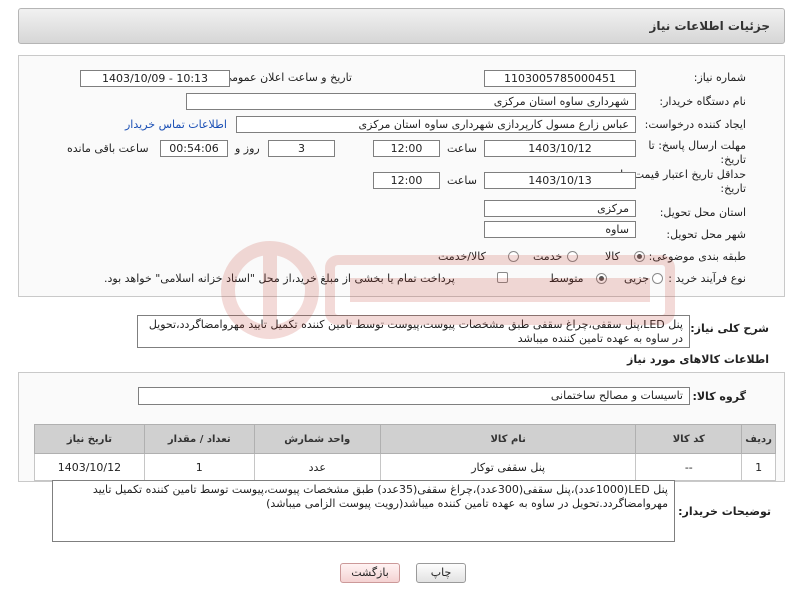 Image resolution: width=789 pixels, height=598 pixels. I want to click on category-radio-goods, so click(639, 256).